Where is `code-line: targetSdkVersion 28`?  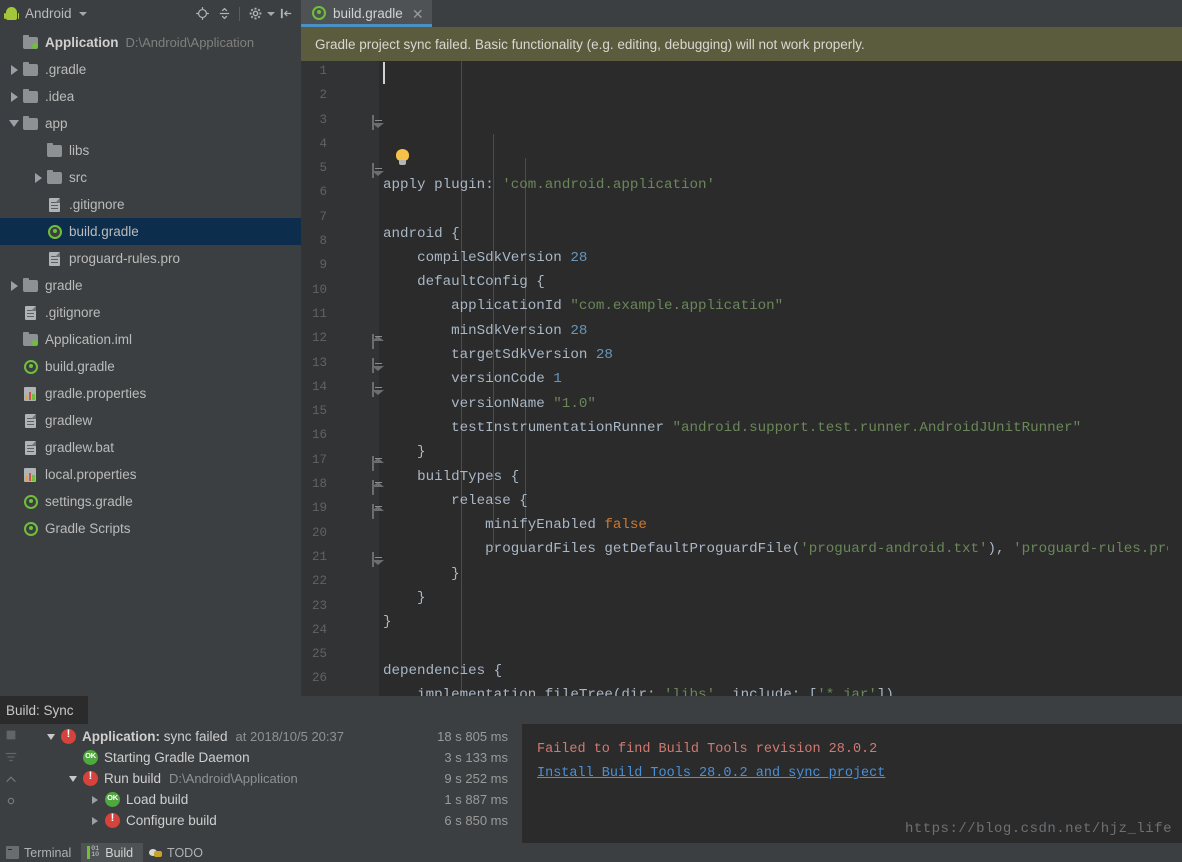 code-line: targetSdkVersion 28 is located at coordinates (780, 355).